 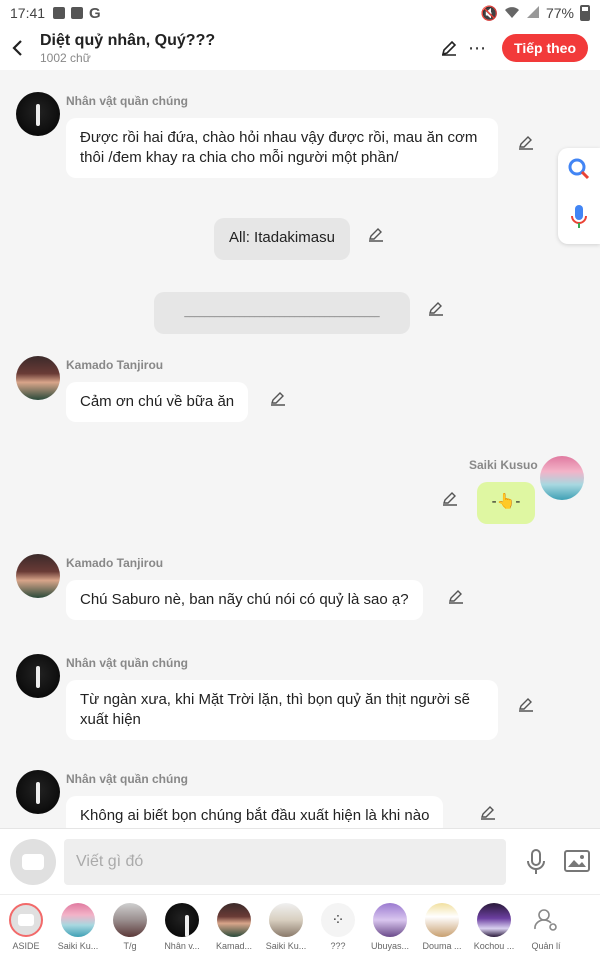 I want to click on microphone-icon, so click(x=536, y=861).